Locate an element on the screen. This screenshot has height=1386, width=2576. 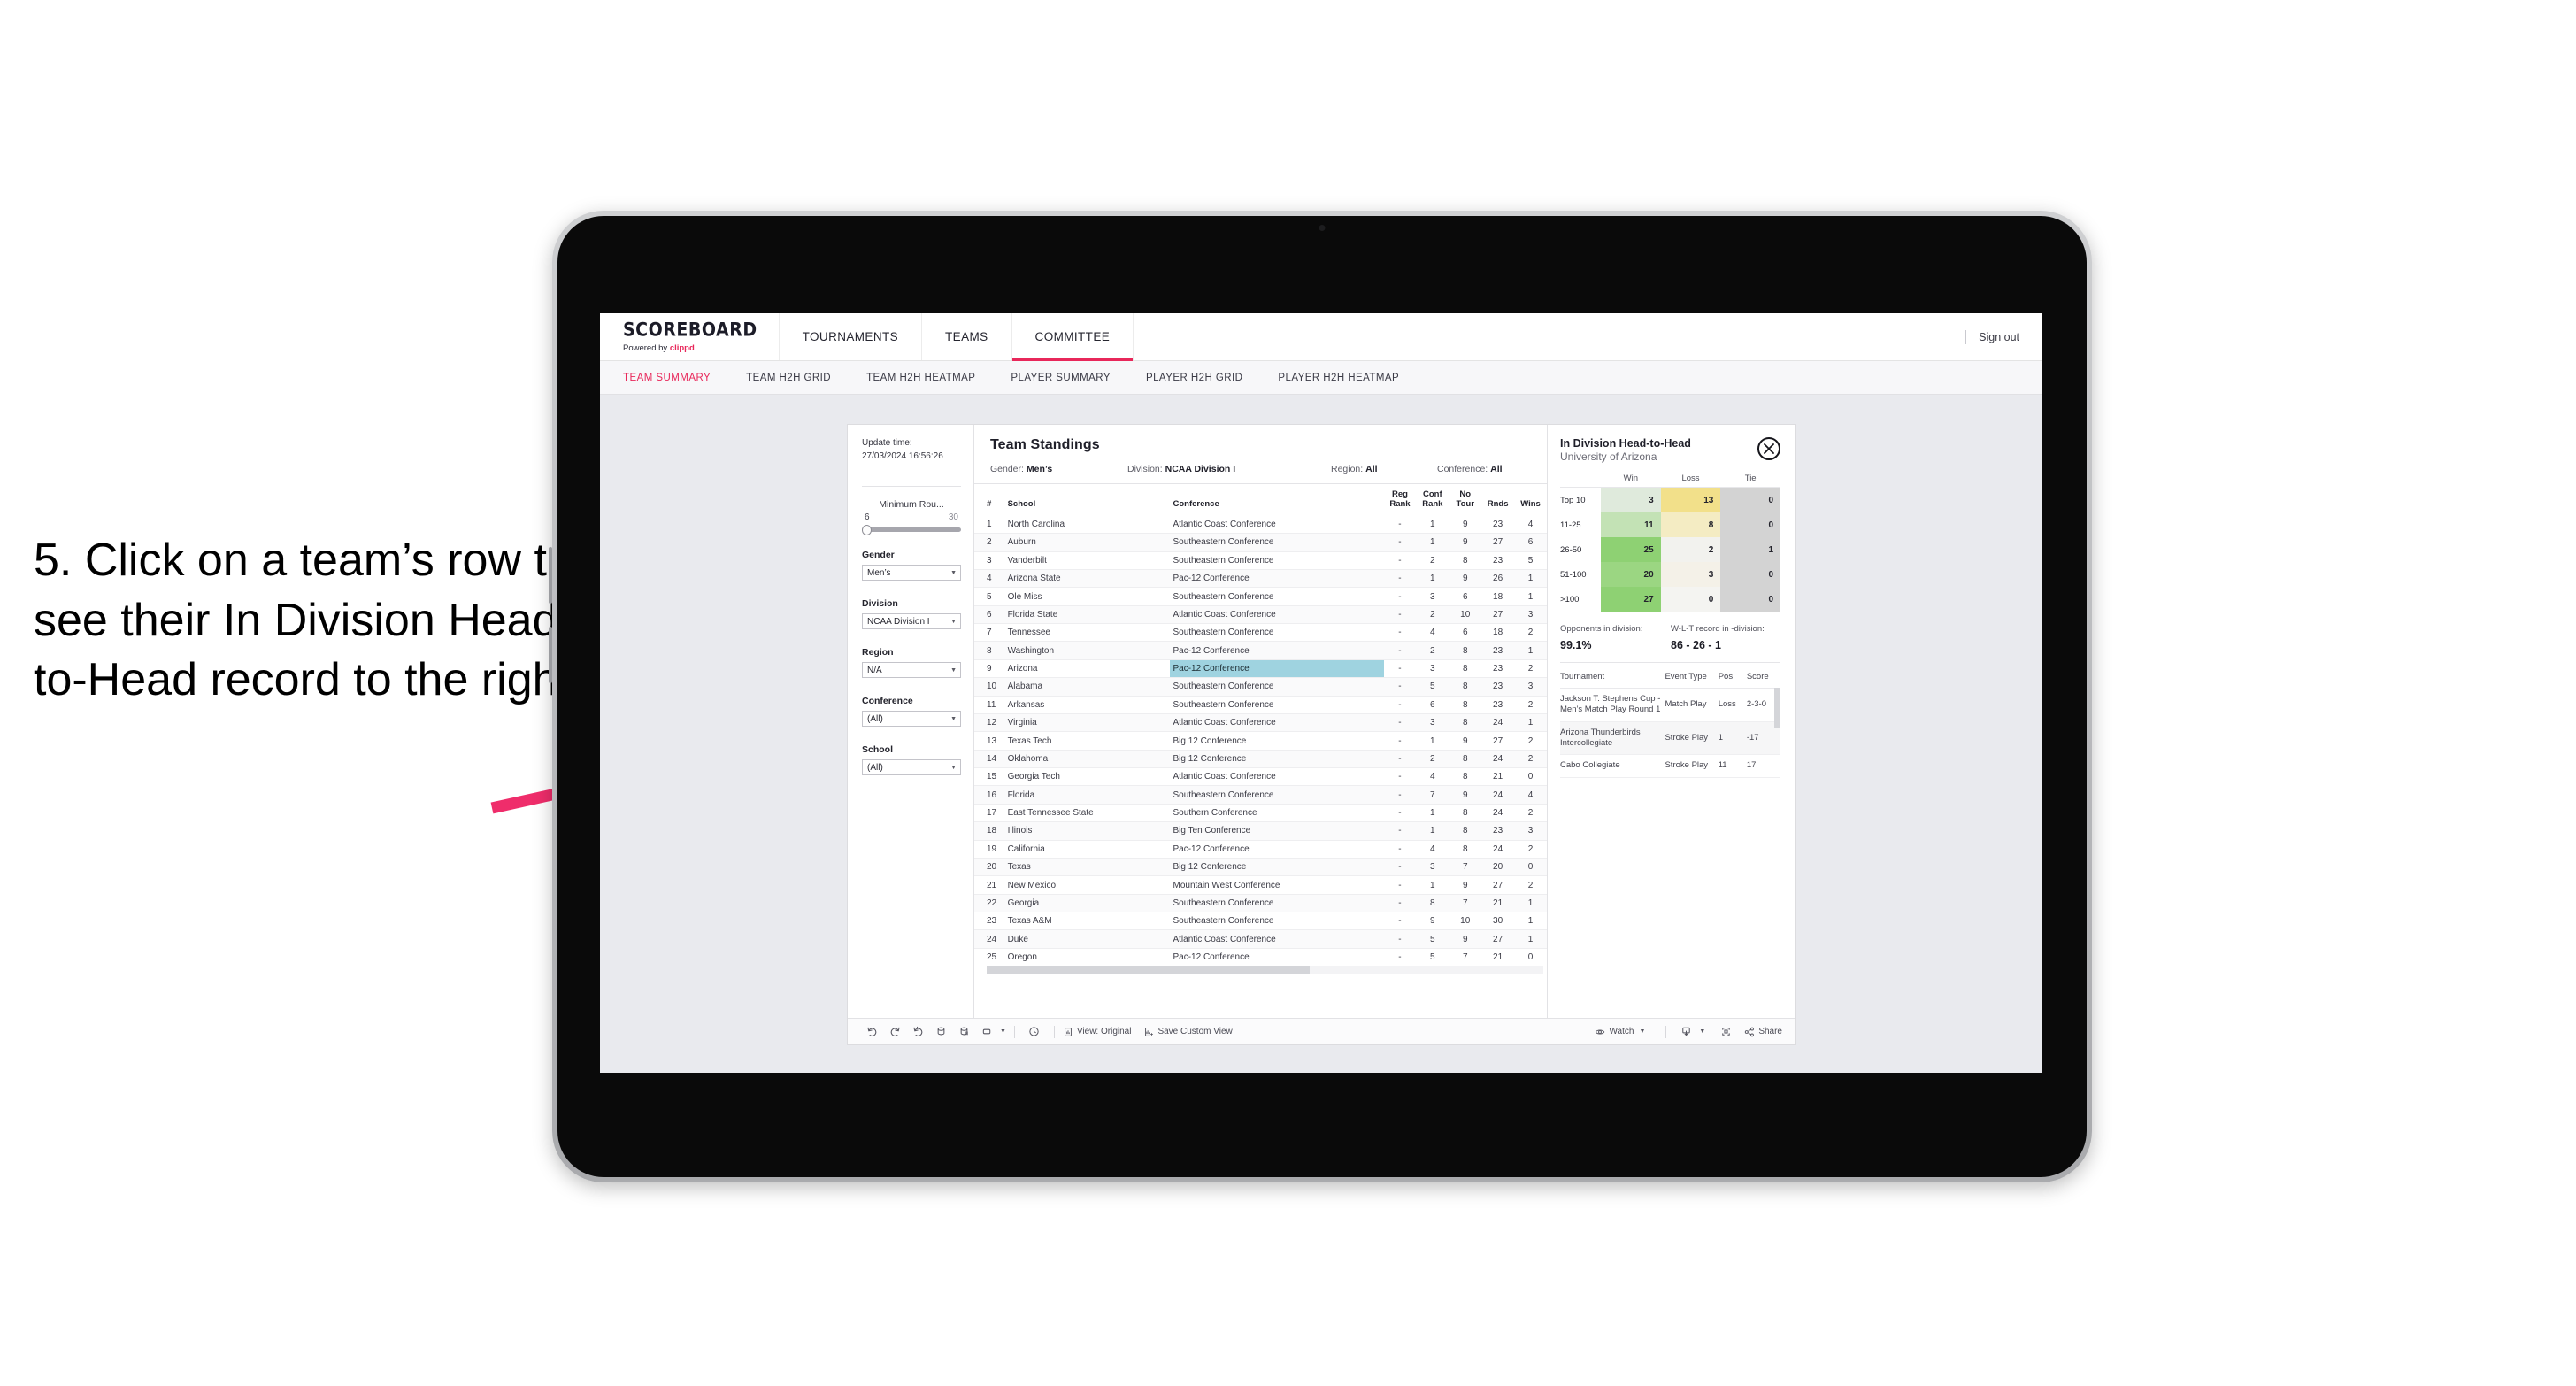
col-event-type: Event Type is located at coordinates (1692, 678).